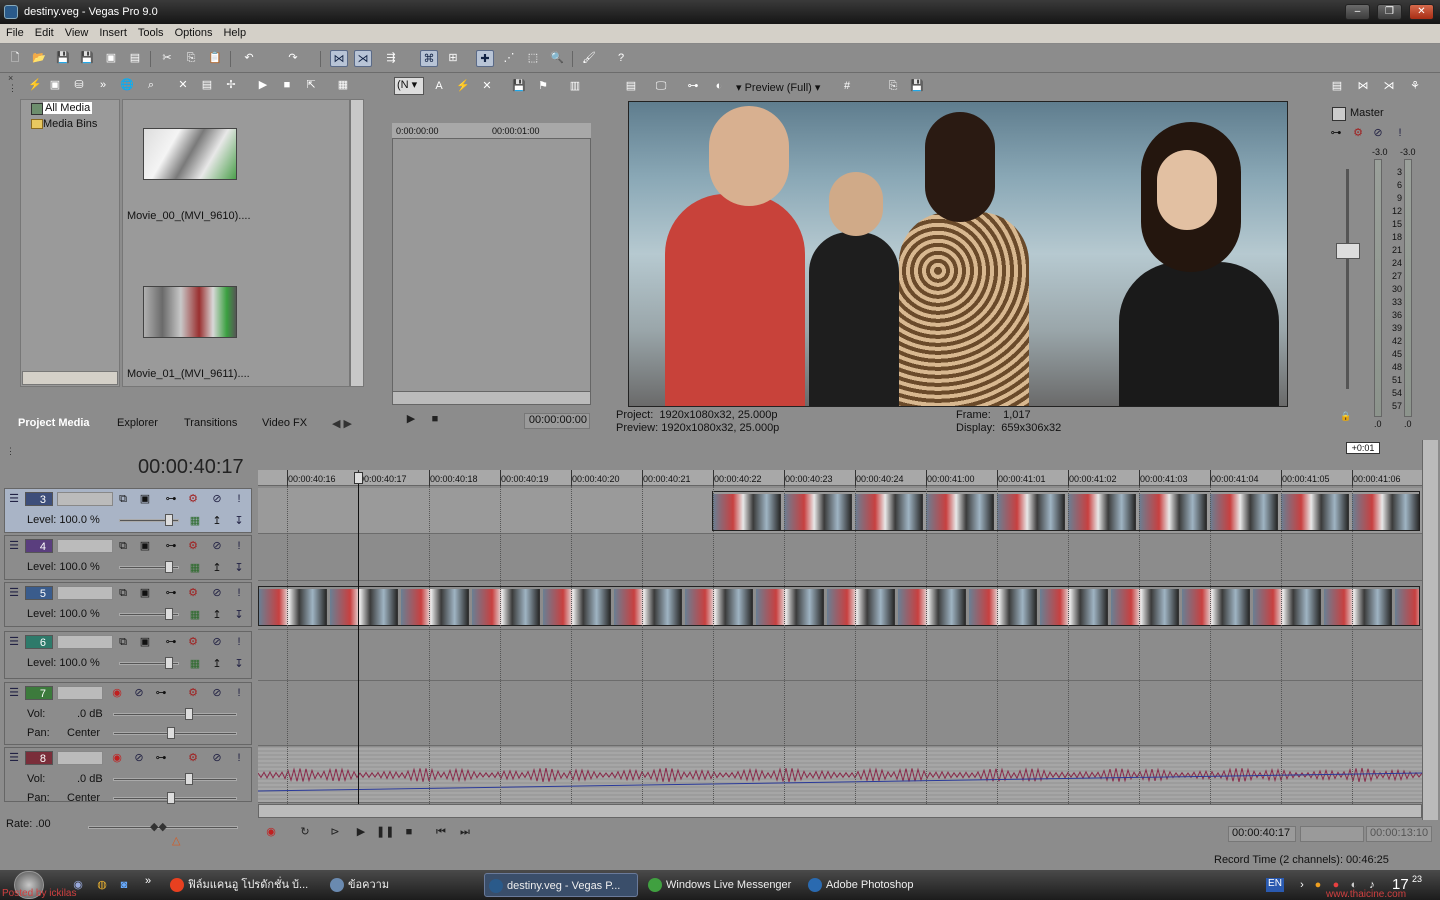  Describe the element at coordinates (207, 85) in the screenshot. I see `media-properties-icon: ▤` at that location.